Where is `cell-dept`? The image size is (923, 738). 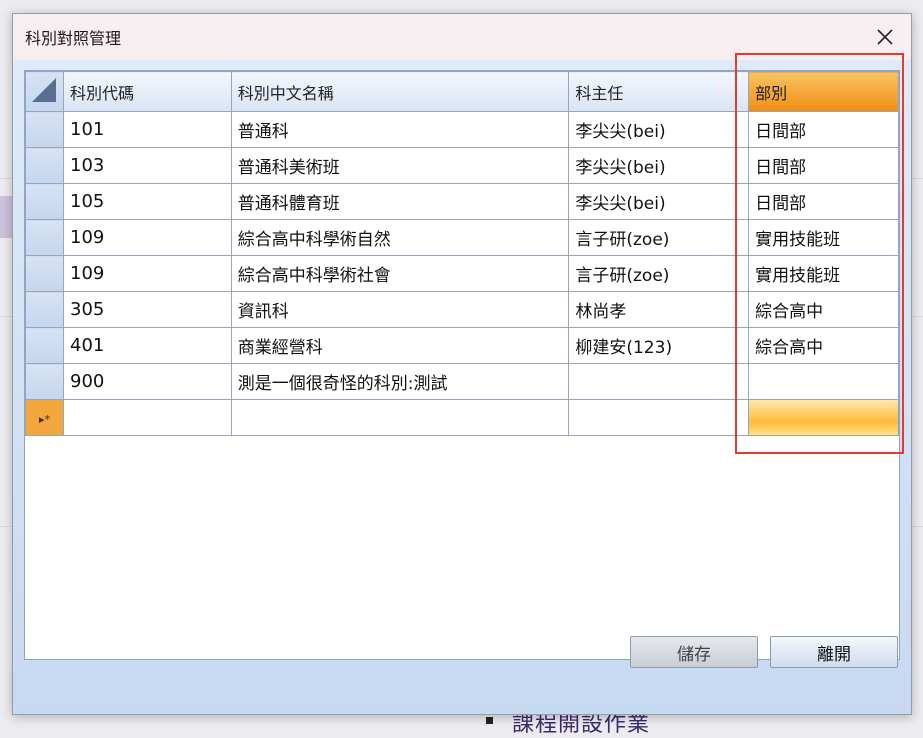
cell-dept is located at coordinates (823, 381).